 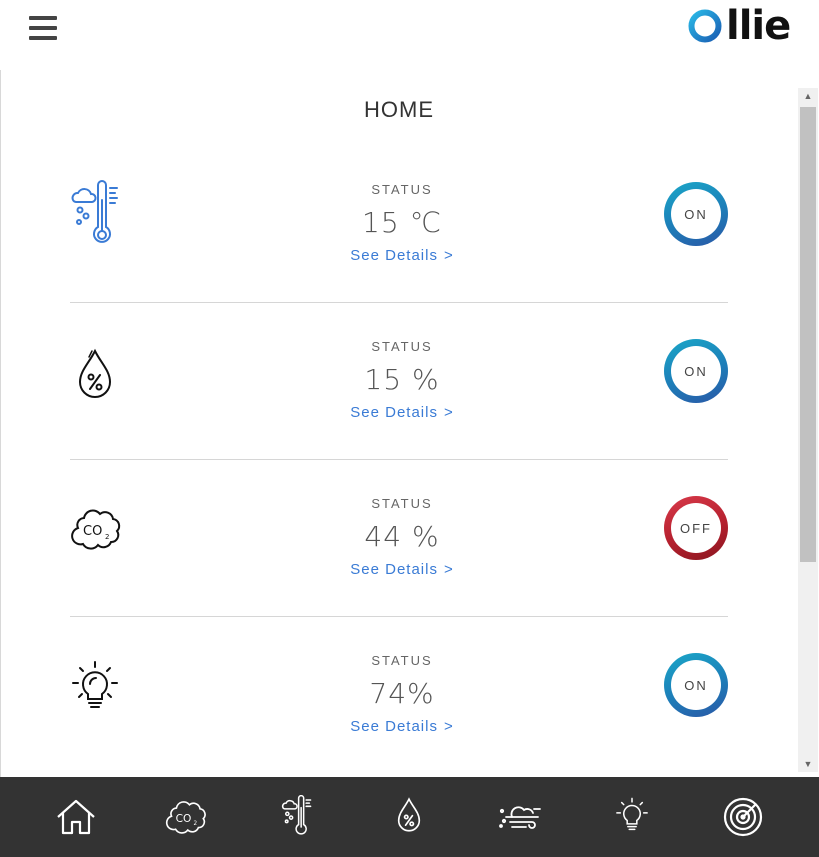 What do you see at coordinates (43, 28) in the screenshot?
I see `hamburger-menu-icon` at bounding box center [43, 28].